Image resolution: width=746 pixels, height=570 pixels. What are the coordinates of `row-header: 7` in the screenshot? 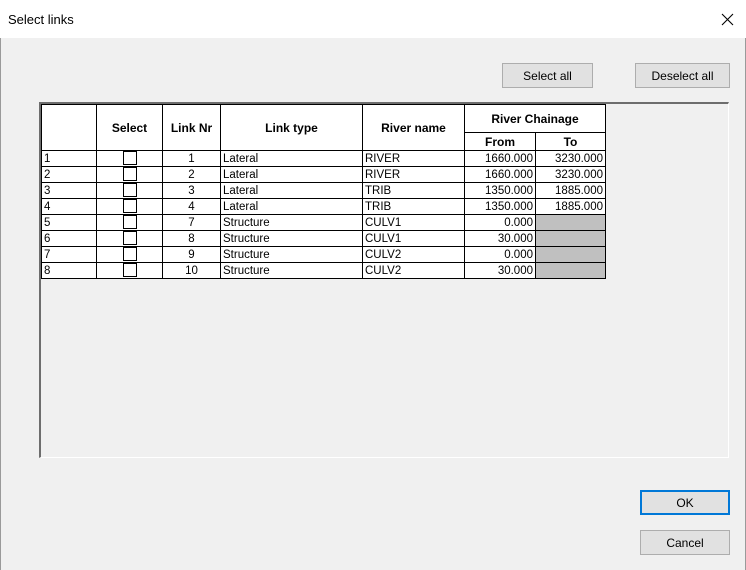 It's located at (69, 254).